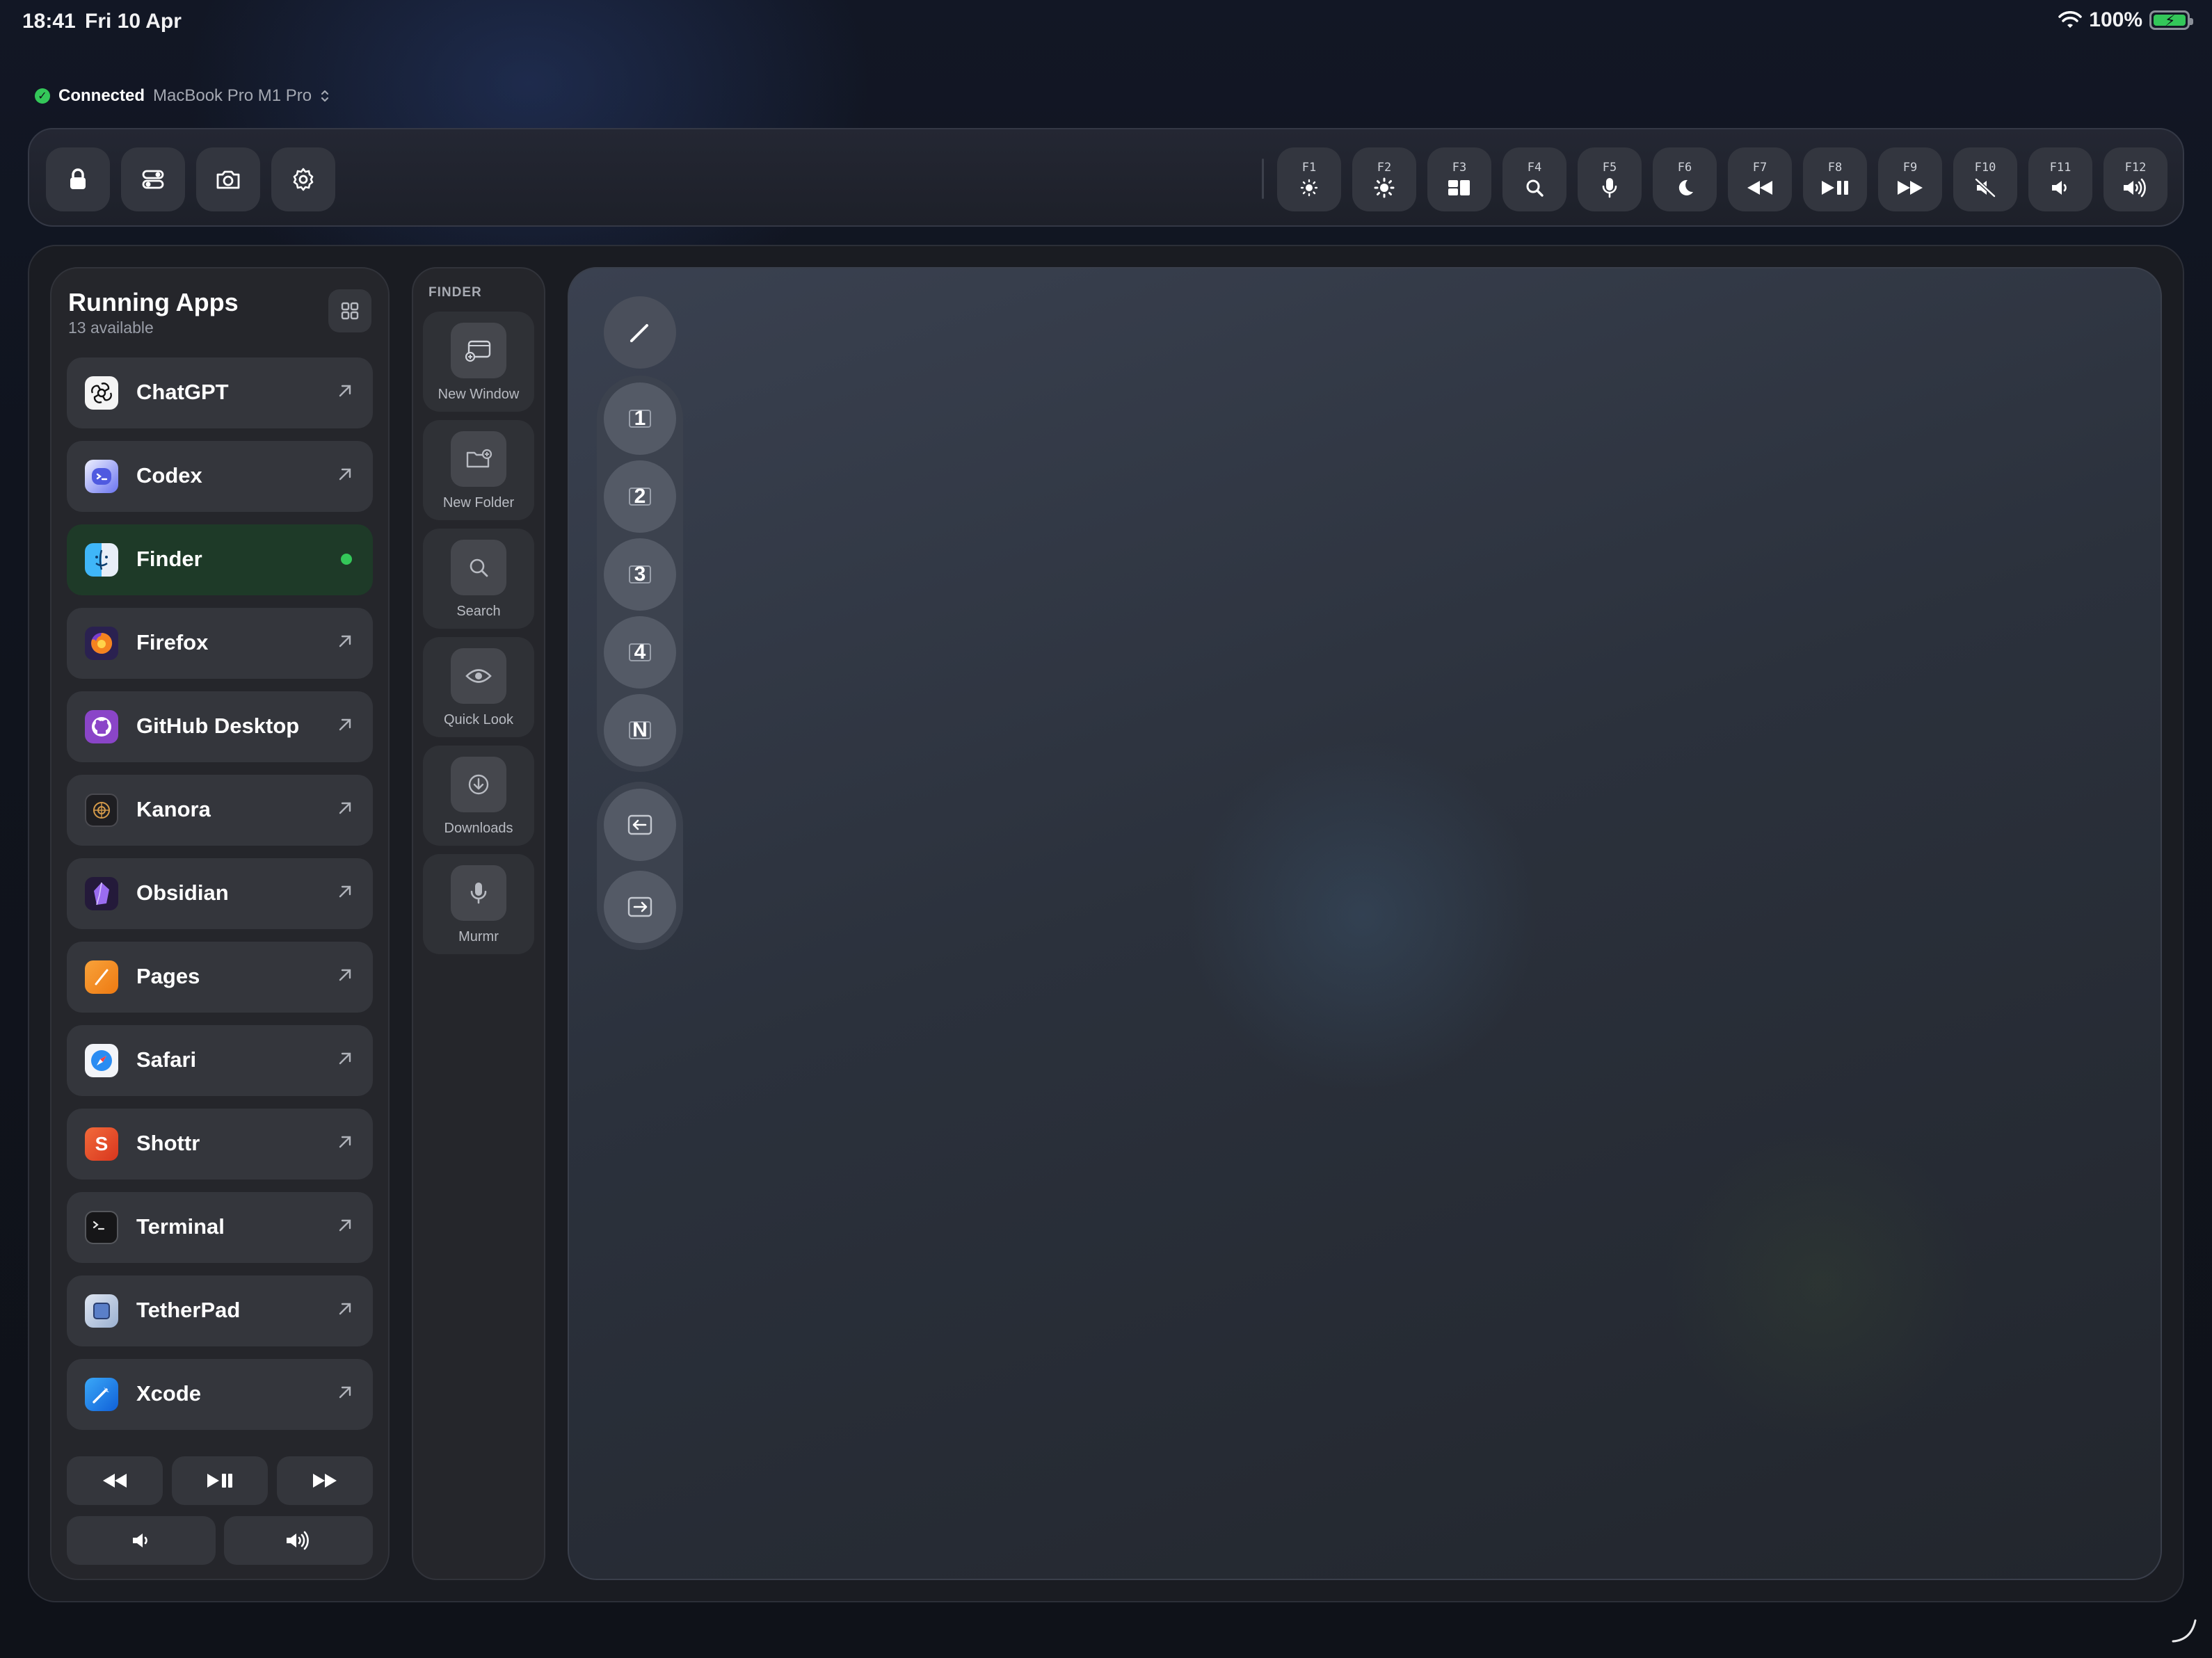 The width and height of the screenshot is (2212, 1658). What do you see at coordinates (172, 642) in the screenshot?
I see `app-name: Firefox` at bounding box center [172, 642].